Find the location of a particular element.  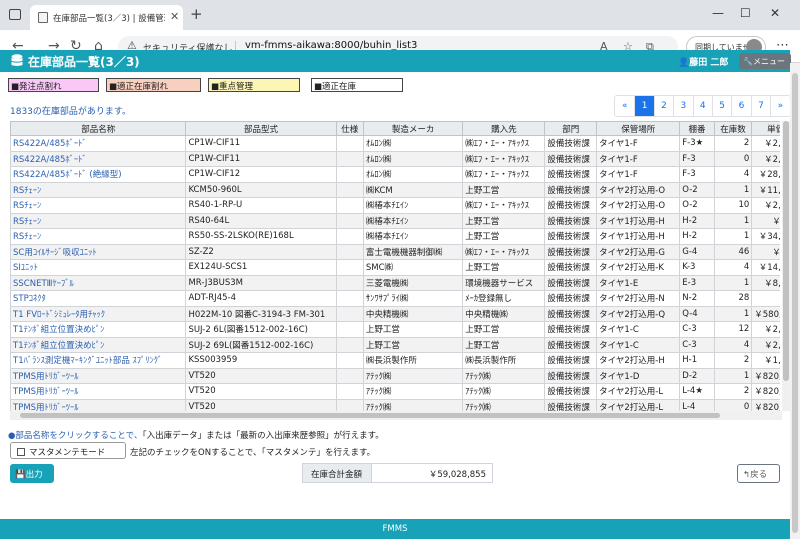

table-cell: ￥2,050 is located at coordinates (765, 205).